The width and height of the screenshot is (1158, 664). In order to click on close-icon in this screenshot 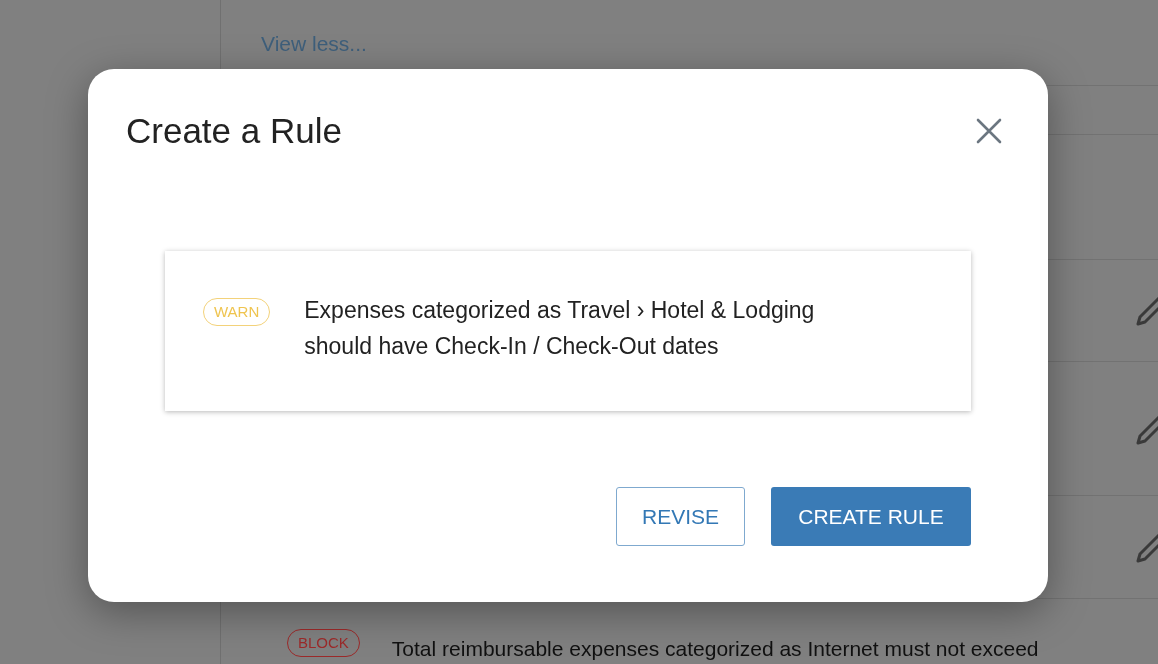, I will do `click(989, 131)`.